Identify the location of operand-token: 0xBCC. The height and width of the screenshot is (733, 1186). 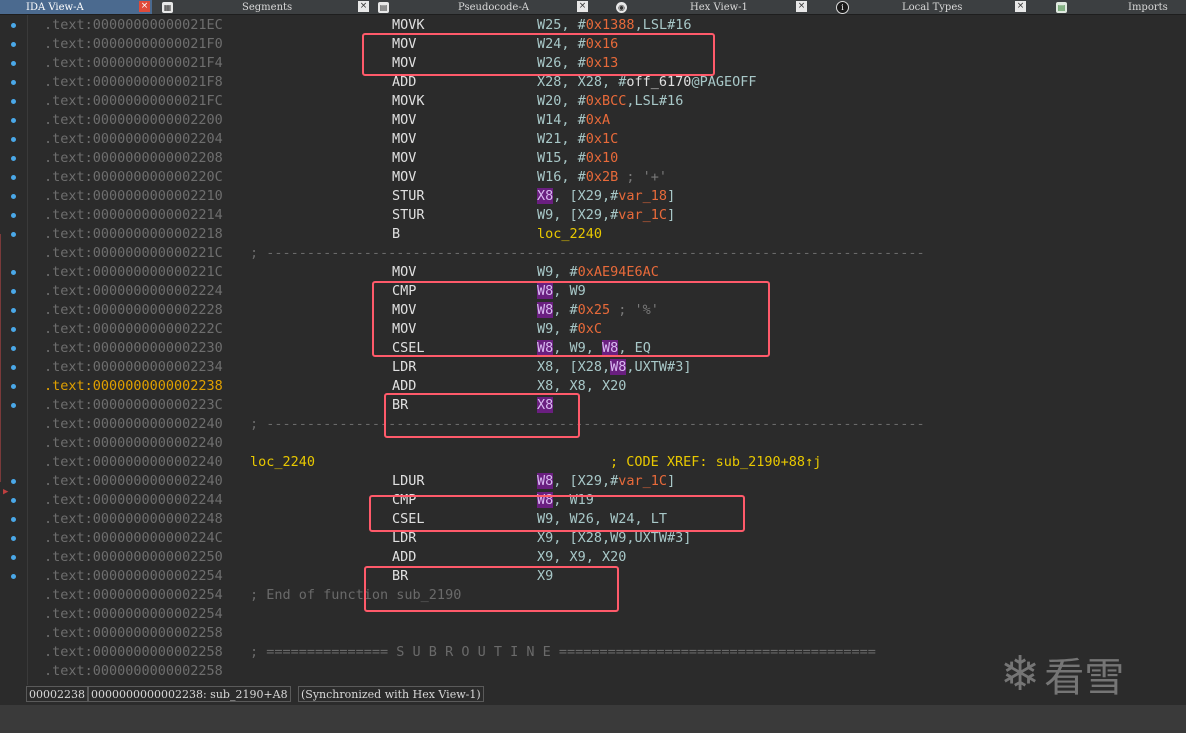
(606, 101).